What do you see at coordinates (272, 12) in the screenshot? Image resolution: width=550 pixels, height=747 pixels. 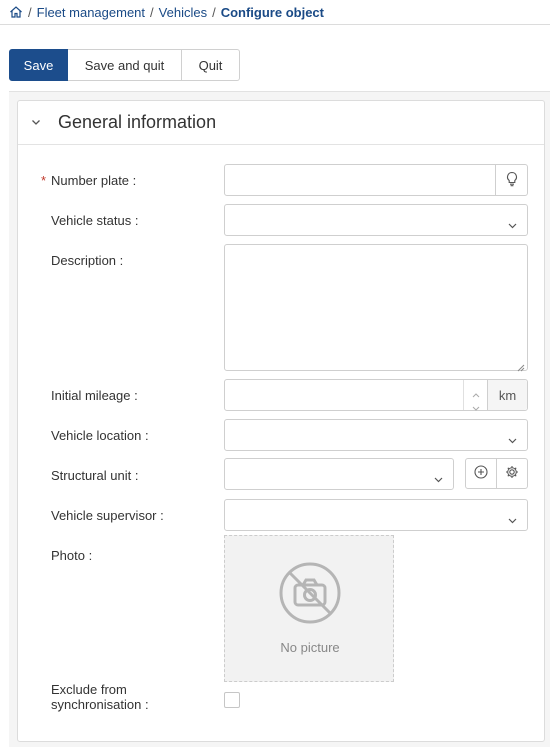 I see `breadcrumb-current: Configure object` at bounding box center [272, 12].